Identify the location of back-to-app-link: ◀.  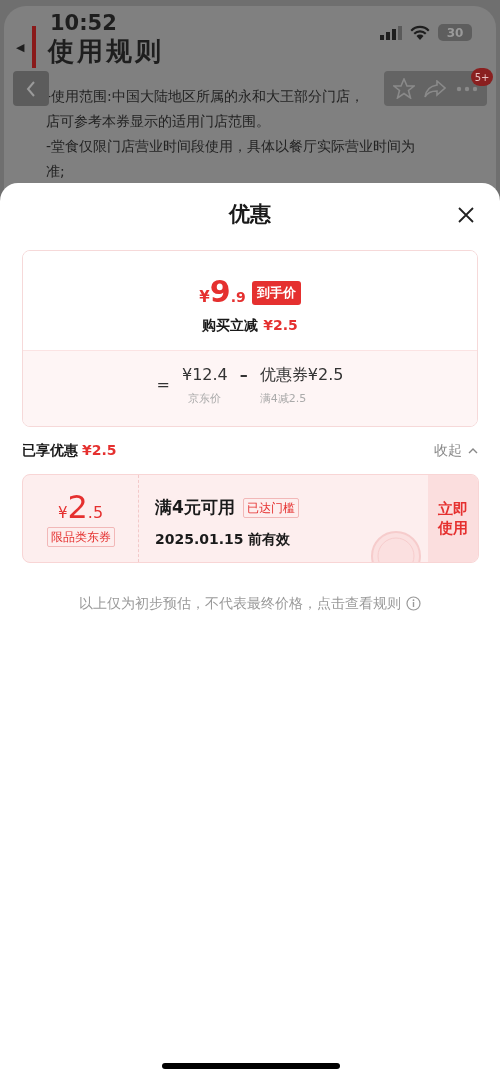
(20, 48).